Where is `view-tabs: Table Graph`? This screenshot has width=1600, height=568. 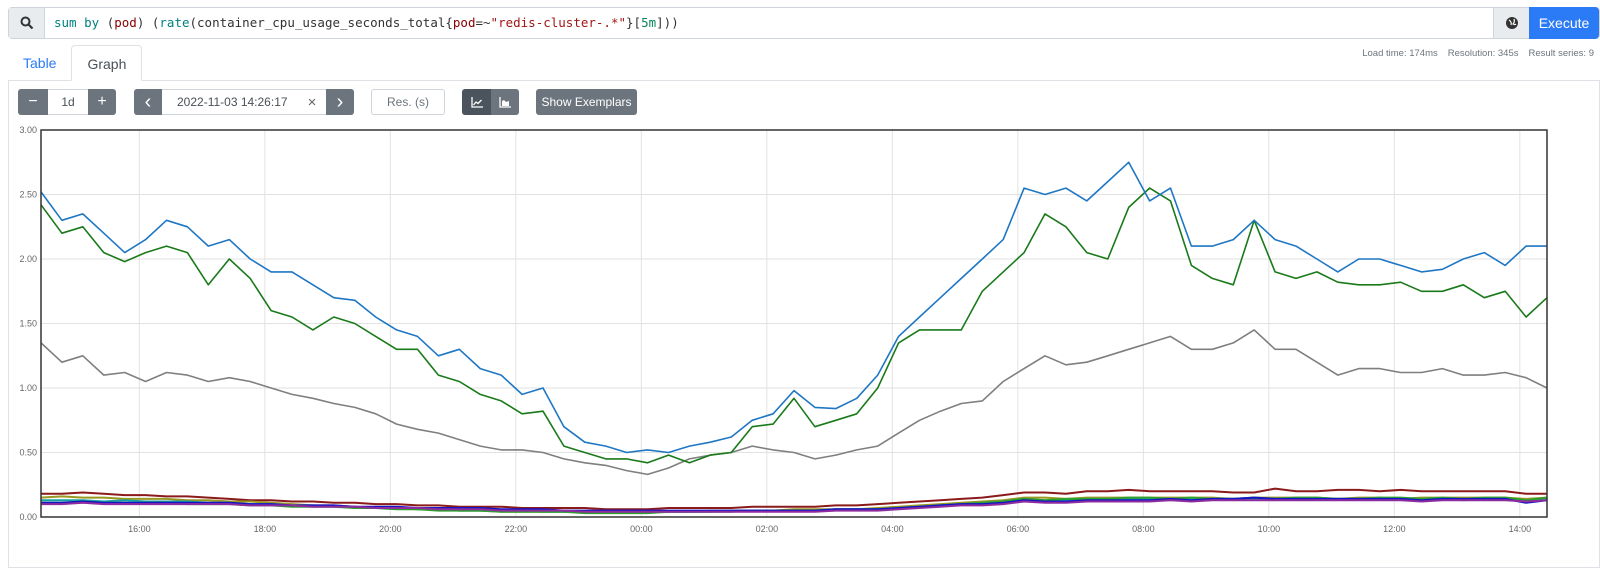
view-tabs: Table Graph is located at coordinates (75, 63).